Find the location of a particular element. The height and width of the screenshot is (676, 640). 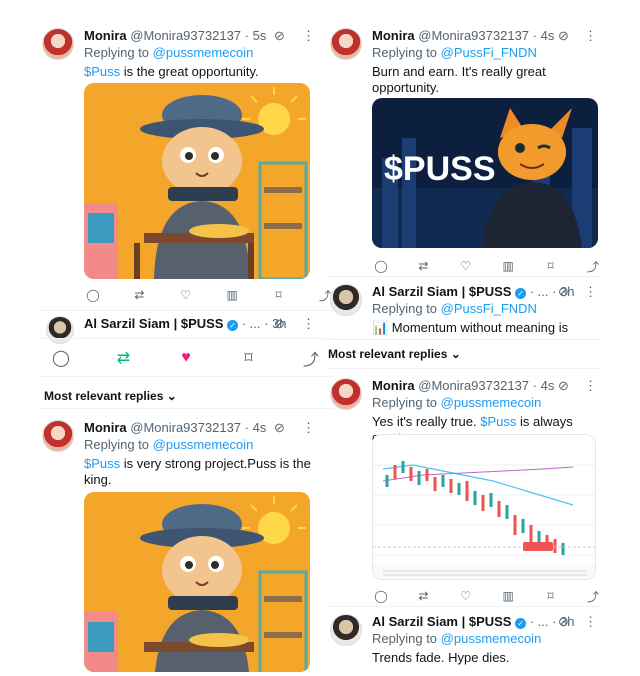

tweet-image-chart is located at coordinates (484, 507).